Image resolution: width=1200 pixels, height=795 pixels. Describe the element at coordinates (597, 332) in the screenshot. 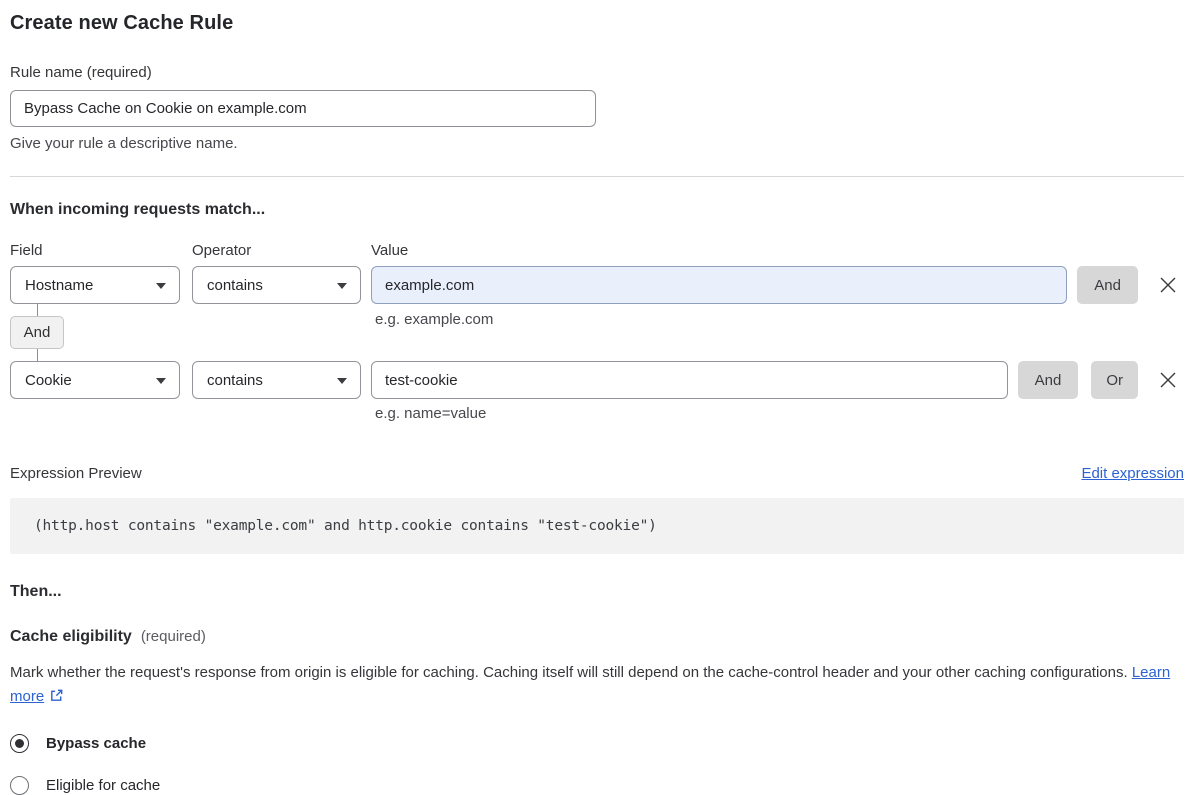

I see `connector-region: e.g. example.com And` at that location.